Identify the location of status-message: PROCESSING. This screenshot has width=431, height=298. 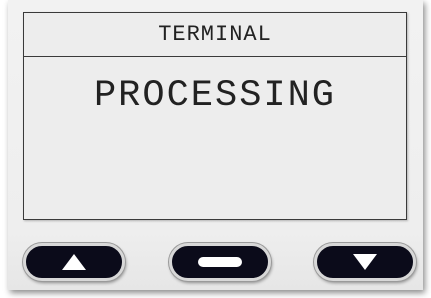
(215, 96).